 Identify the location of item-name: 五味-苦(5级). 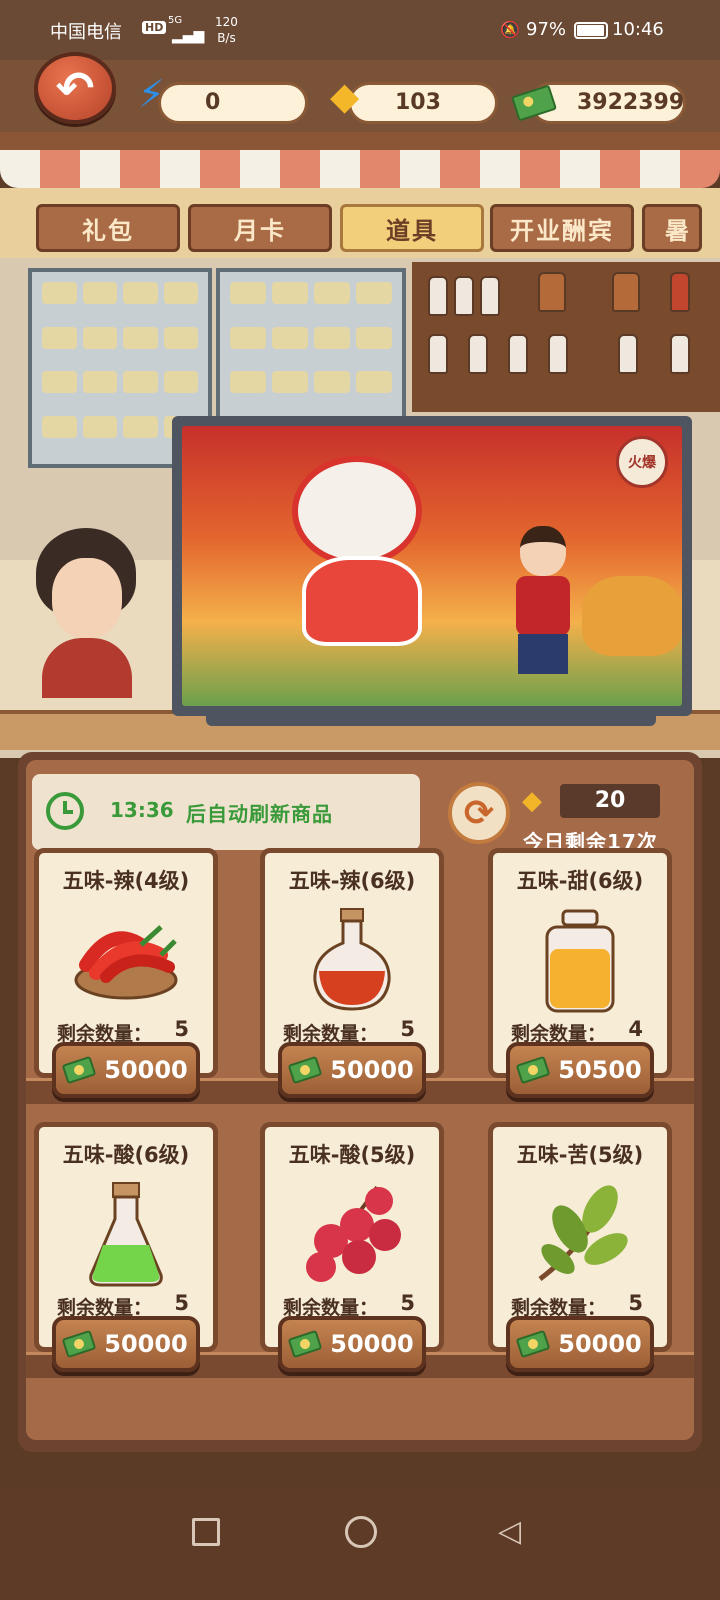
(580, 1155).